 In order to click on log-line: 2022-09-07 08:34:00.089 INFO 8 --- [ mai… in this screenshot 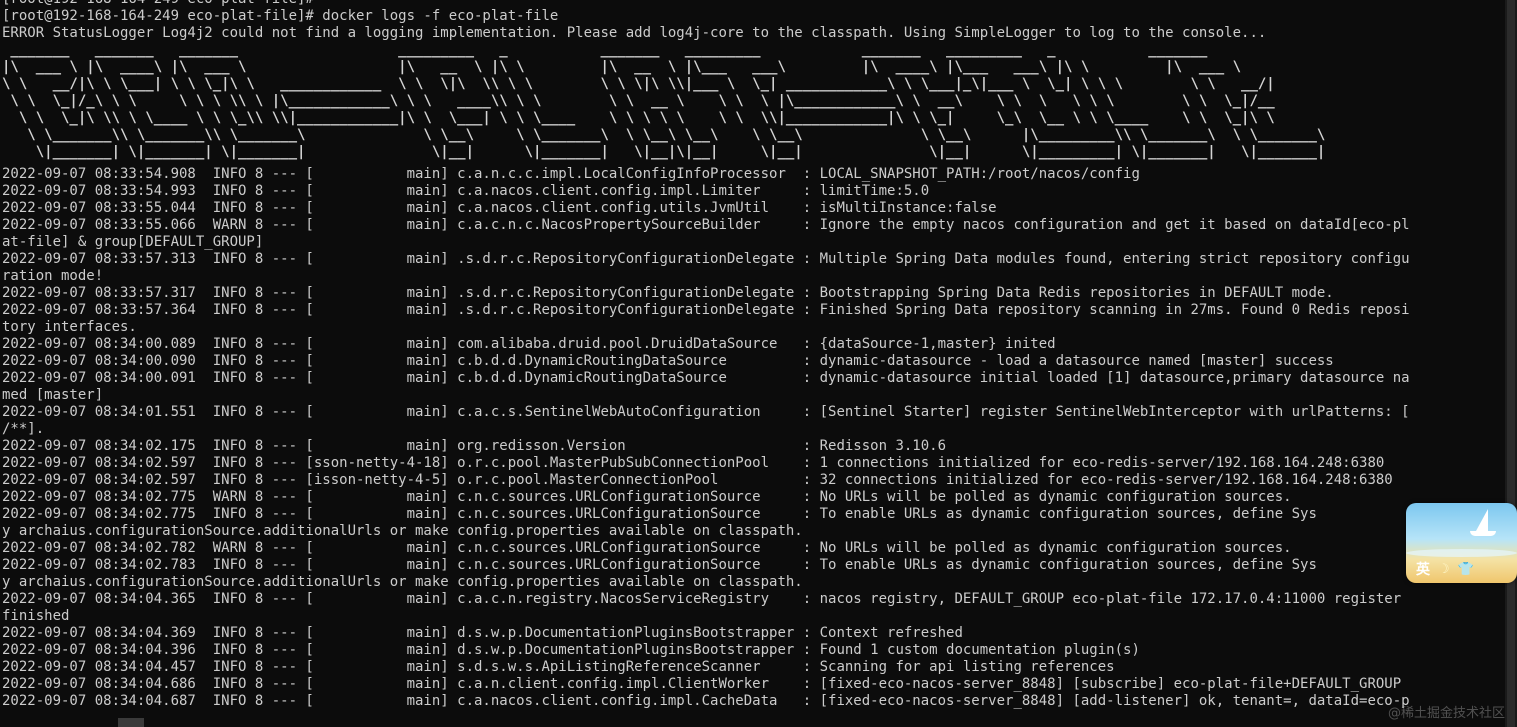, I will do `click(529, 344)`.